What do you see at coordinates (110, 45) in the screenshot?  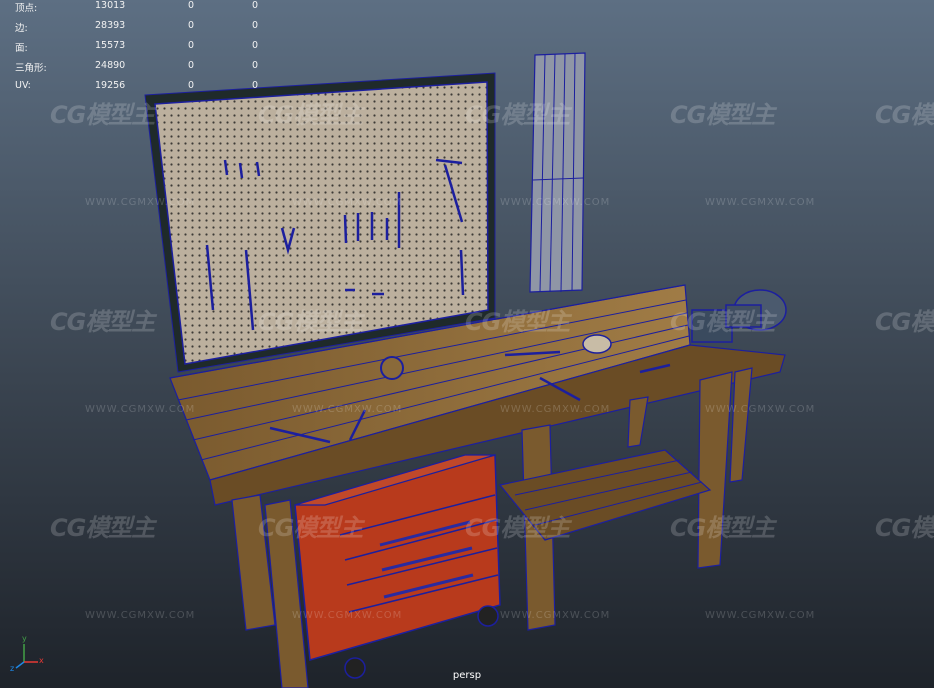 I see `hud-value: 15573` at bounding box center [110, 45].